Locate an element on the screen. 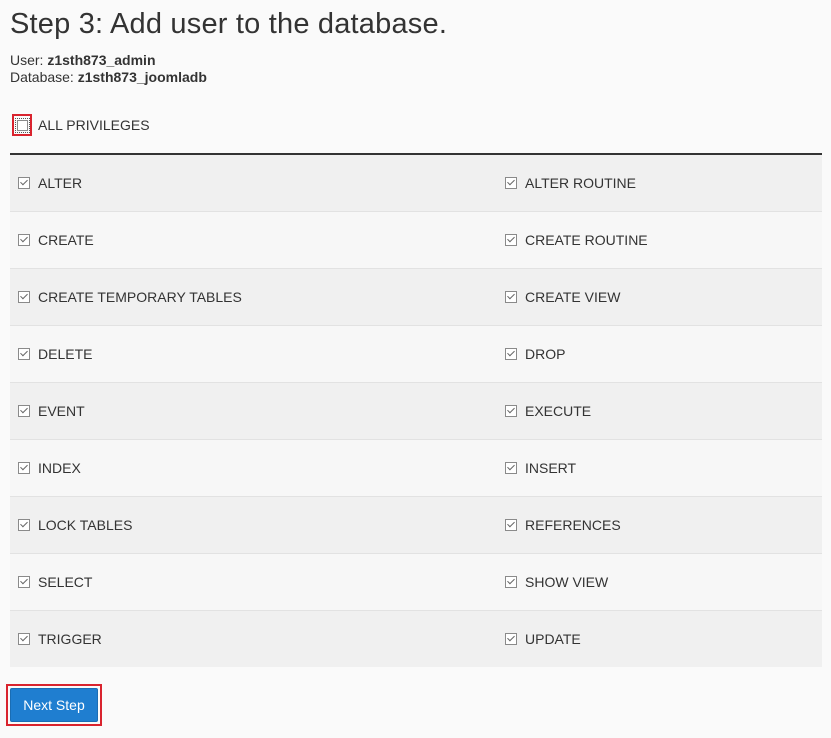 Image resolution: width=831 pixels, height=738 pixels. privilege-item: UPDATE is located at coordinates (659, 639).